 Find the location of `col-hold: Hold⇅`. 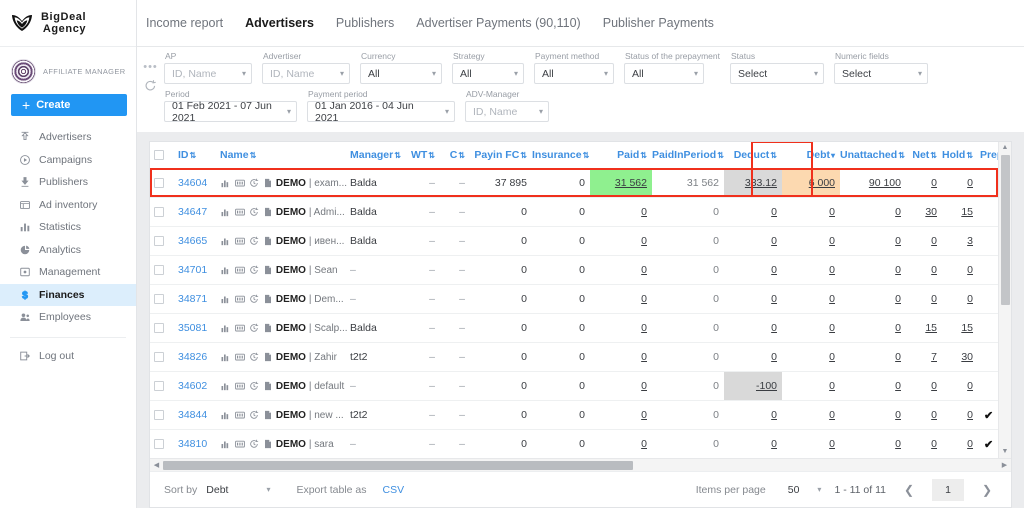

col-hold: Hold⇅ is located at coordinates (960, 155).